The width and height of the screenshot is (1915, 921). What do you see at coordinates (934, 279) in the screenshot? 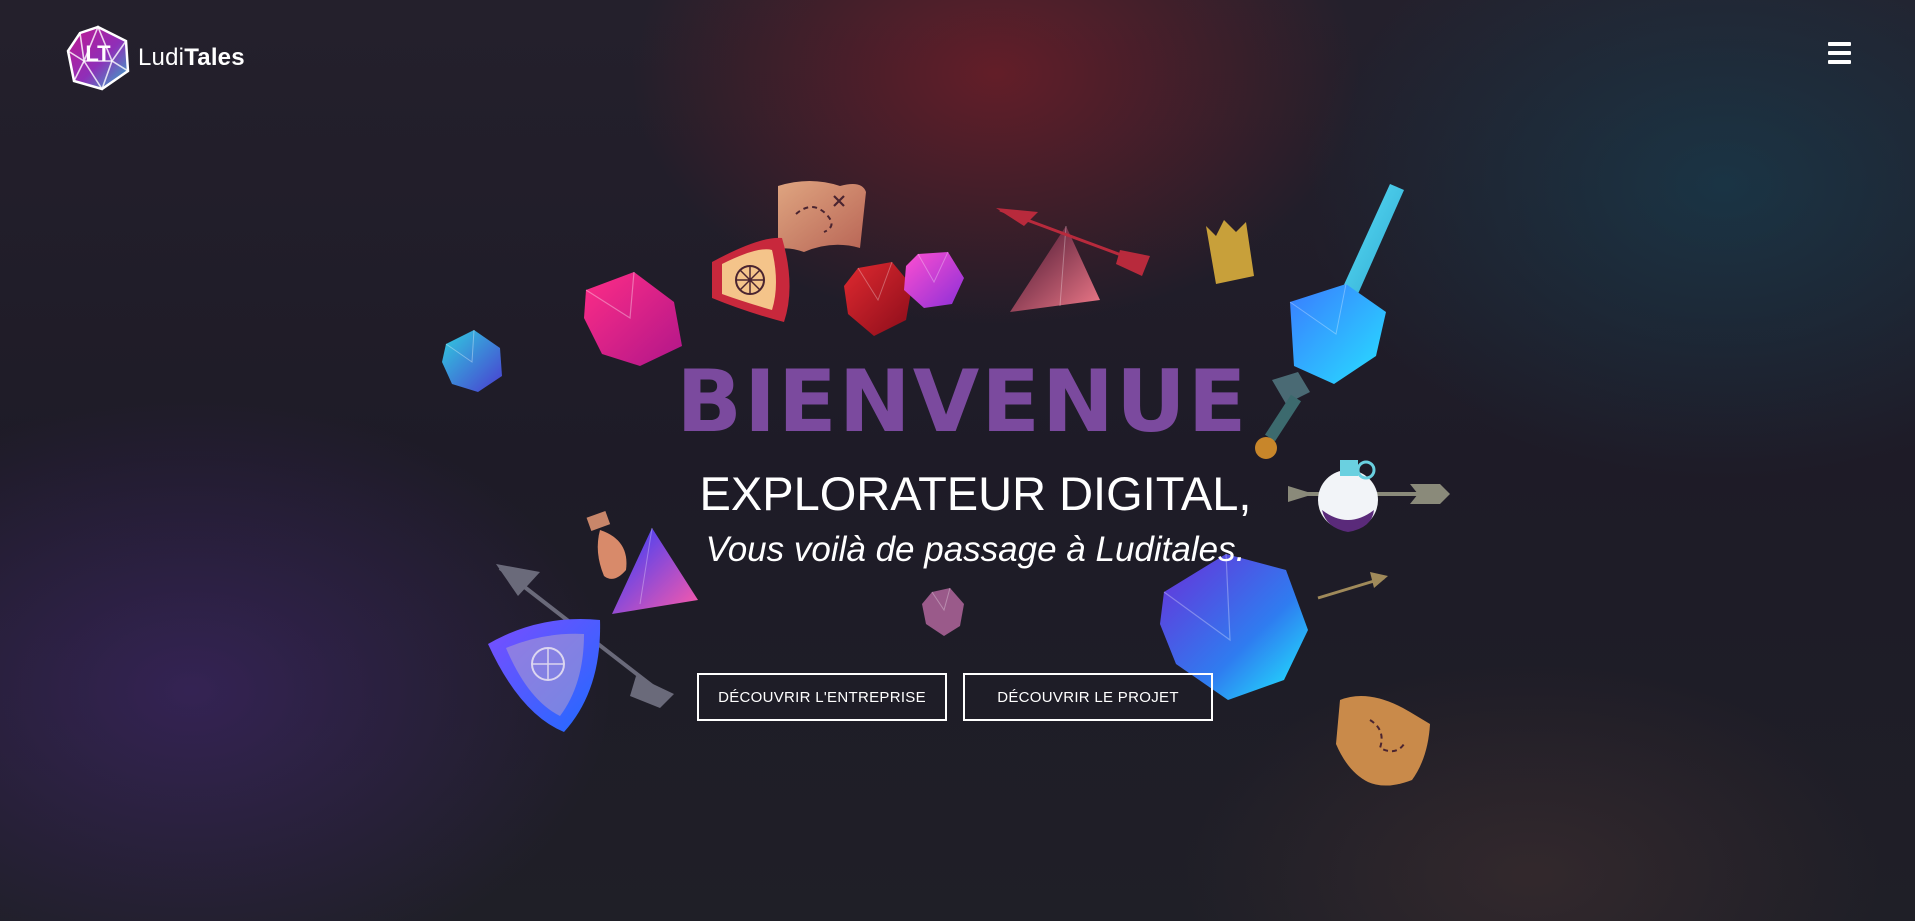
I see `magenta-gem-icon` at bounding box center [934, 279].